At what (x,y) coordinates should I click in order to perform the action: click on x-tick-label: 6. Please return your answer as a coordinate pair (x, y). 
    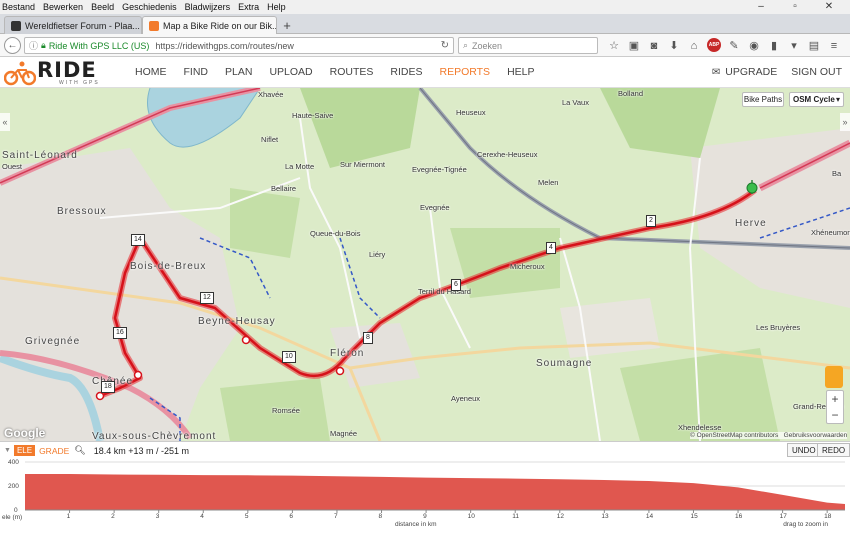
    Looking at the image, I should click on (291, 516).